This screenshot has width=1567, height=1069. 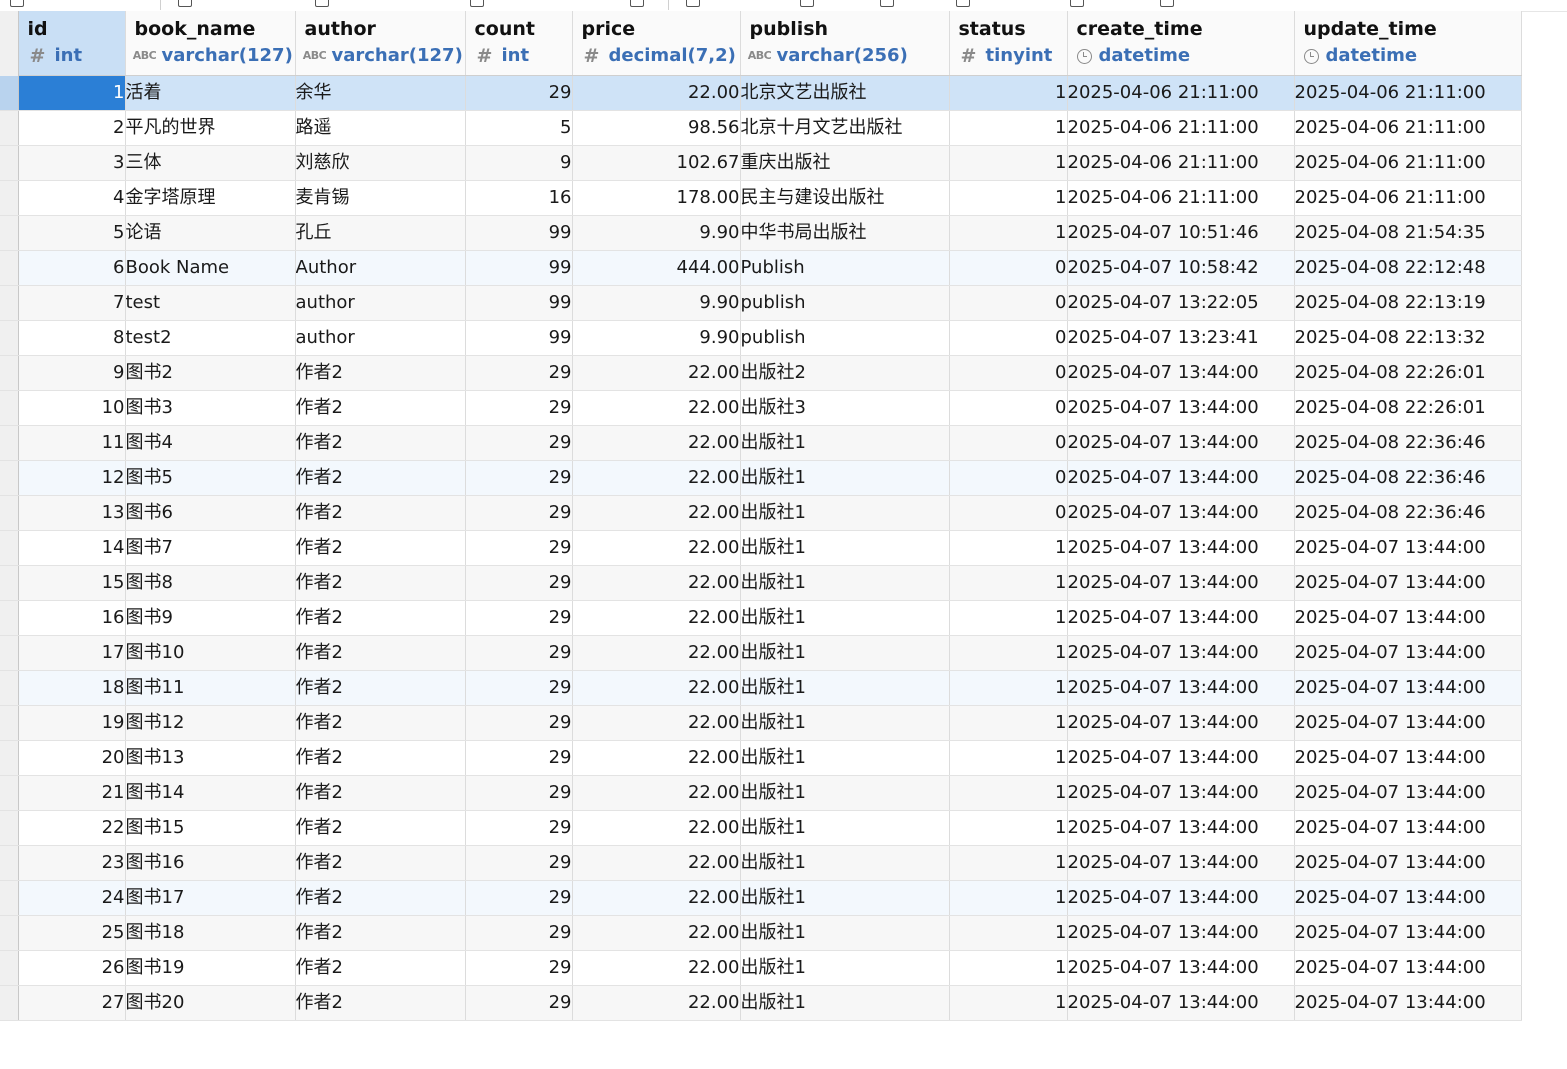 What do you see at coordinates (210, 268) in the screenshot?
I see `cell-book-name: Book Name` at bounding box center [210, 268].